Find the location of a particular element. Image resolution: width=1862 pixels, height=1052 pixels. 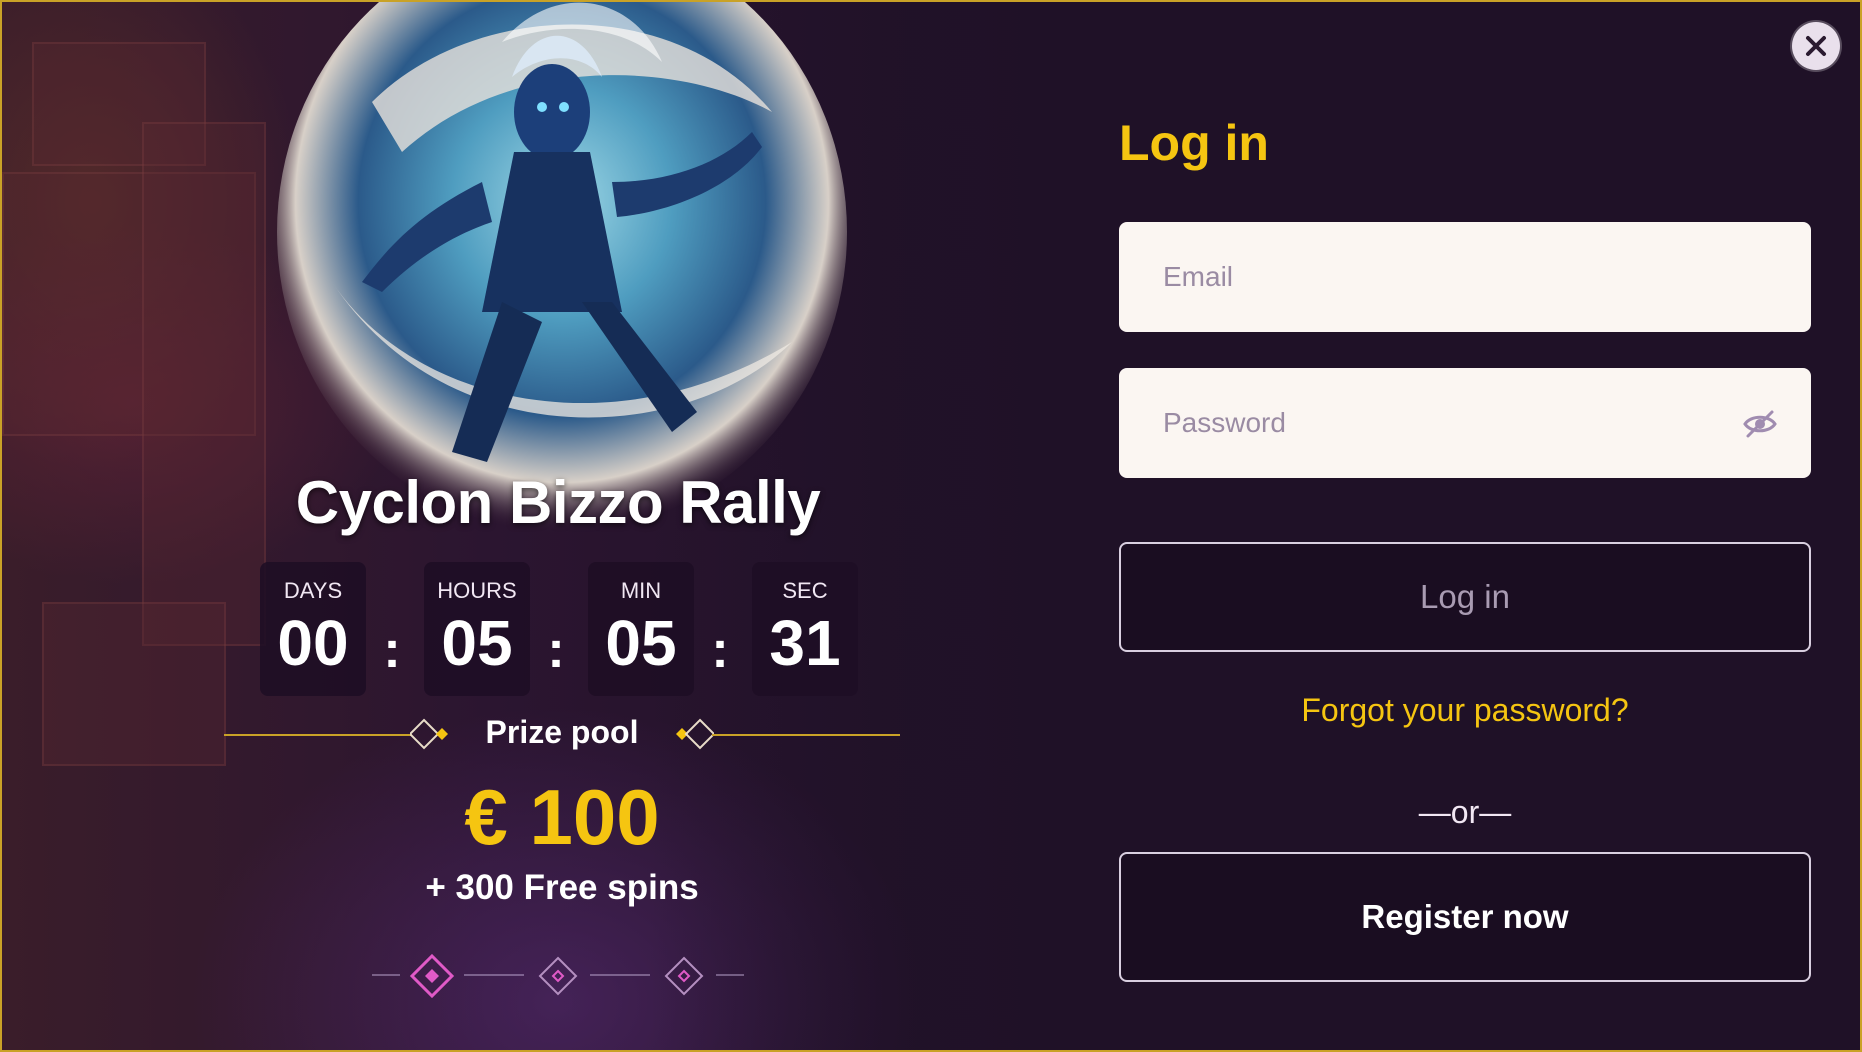

login-button: Log in is located at coordinates (1465, 597).